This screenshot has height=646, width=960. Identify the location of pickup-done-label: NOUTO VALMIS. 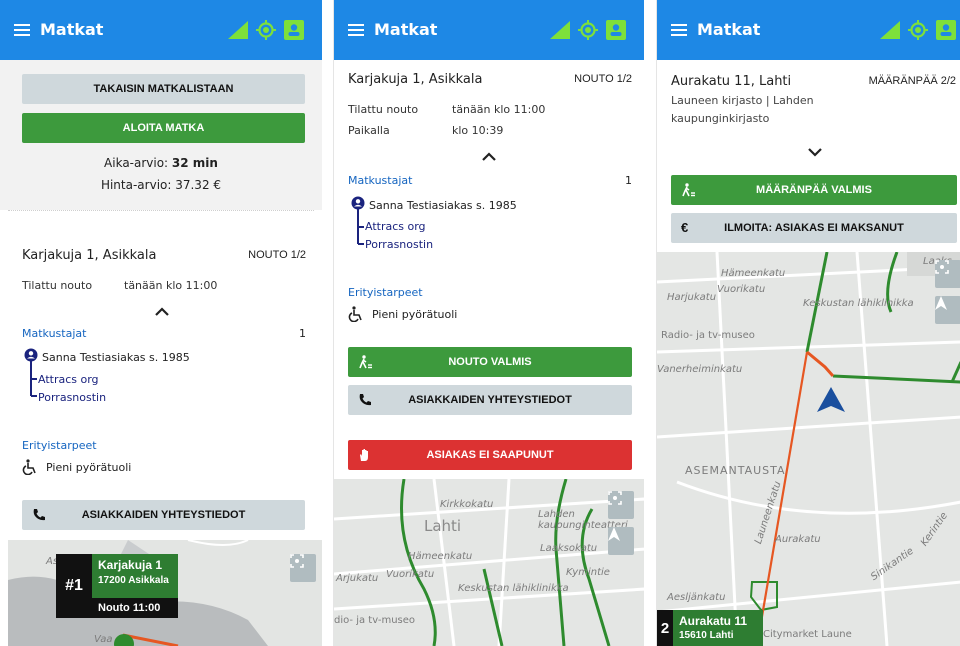
(490, 362).